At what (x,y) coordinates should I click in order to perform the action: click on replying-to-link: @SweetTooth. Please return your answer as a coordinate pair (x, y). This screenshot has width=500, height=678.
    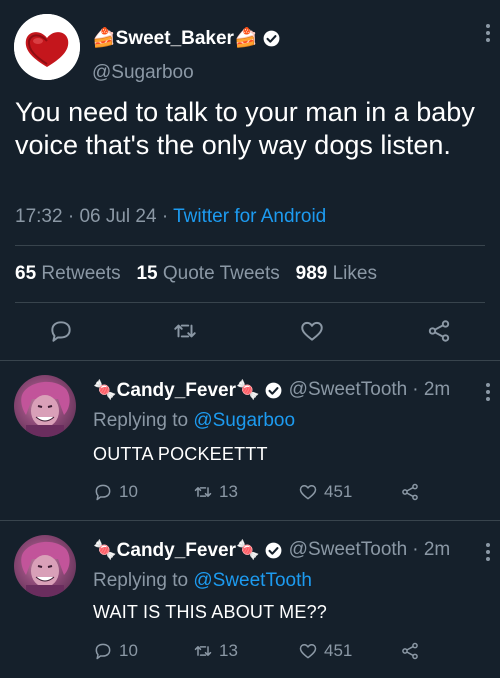
    Looking at the image, I should click on (252, 580).